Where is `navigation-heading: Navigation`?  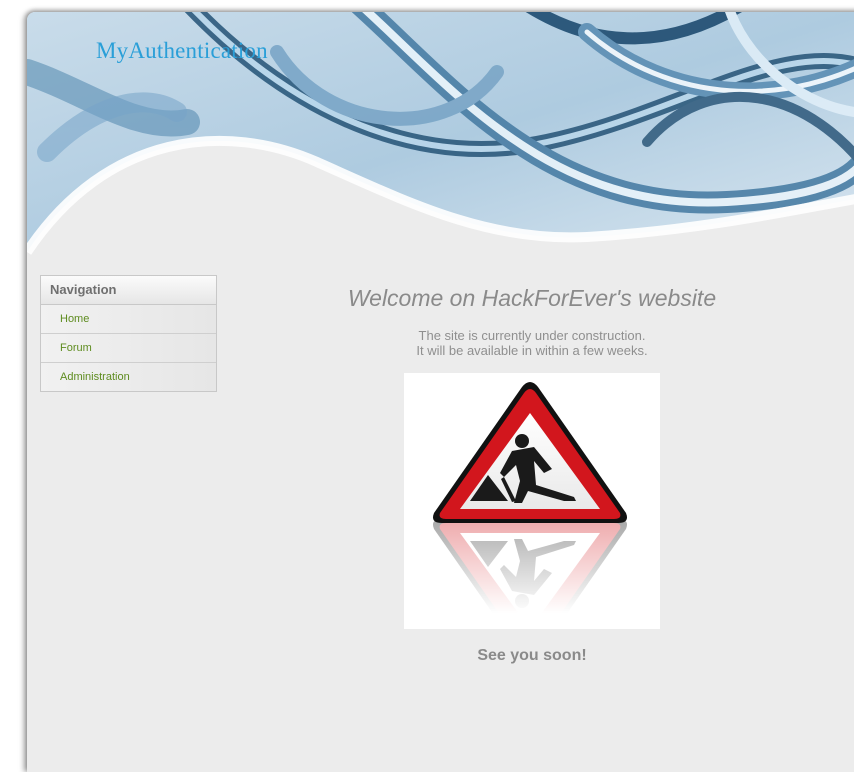
navigation-heading: Navigation is located at coordinates (128, 290).